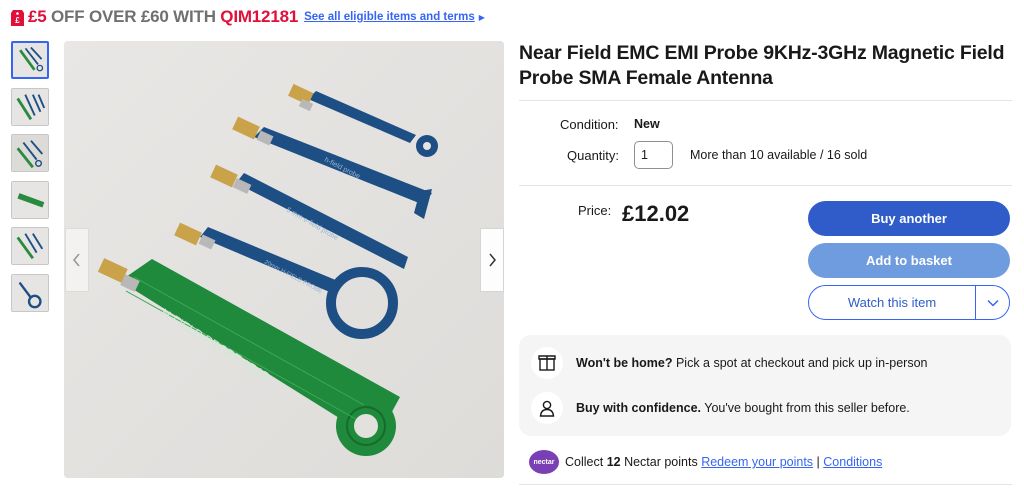 Image resolution: width=1024 pixels, height=497 pixels. I want to click on add-to-basket-button: Add to basket, so click(909, 260).